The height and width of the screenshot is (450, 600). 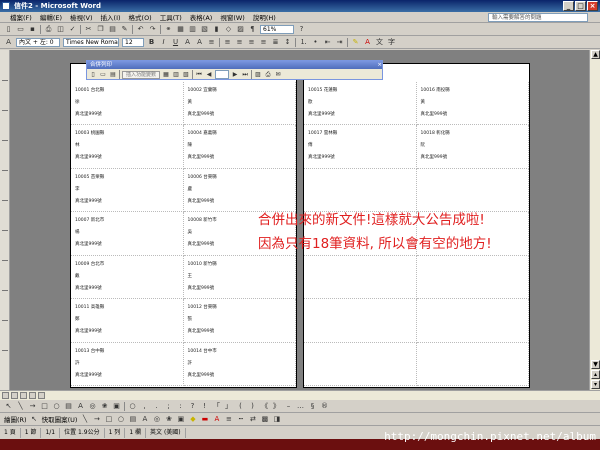 What do you see at coordinates (595, 384) in the screenshot?
I see `next-page-icon: ▾` at bounding box center [595, 384].